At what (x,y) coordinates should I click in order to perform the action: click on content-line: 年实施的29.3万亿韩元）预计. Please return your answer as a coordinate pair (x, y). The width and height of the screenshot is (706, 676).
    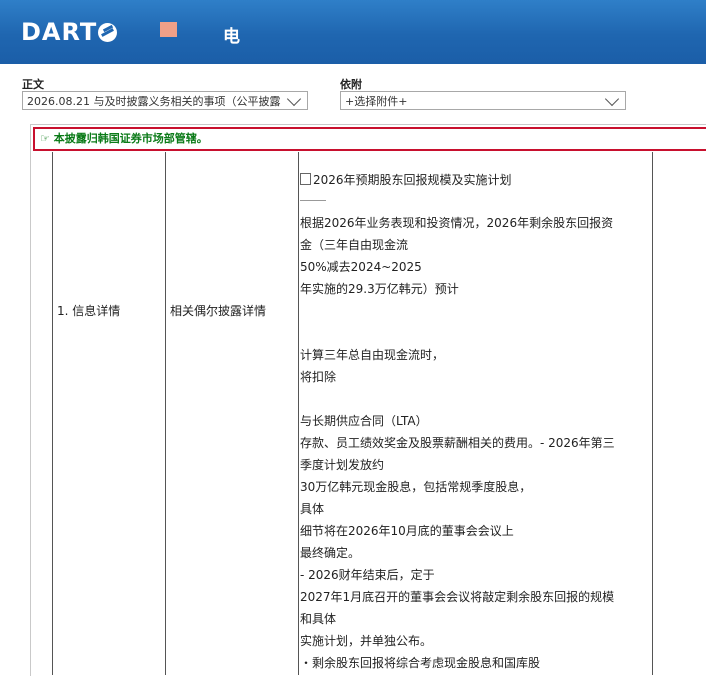
    Looking at the image, I should click on (379, 289).